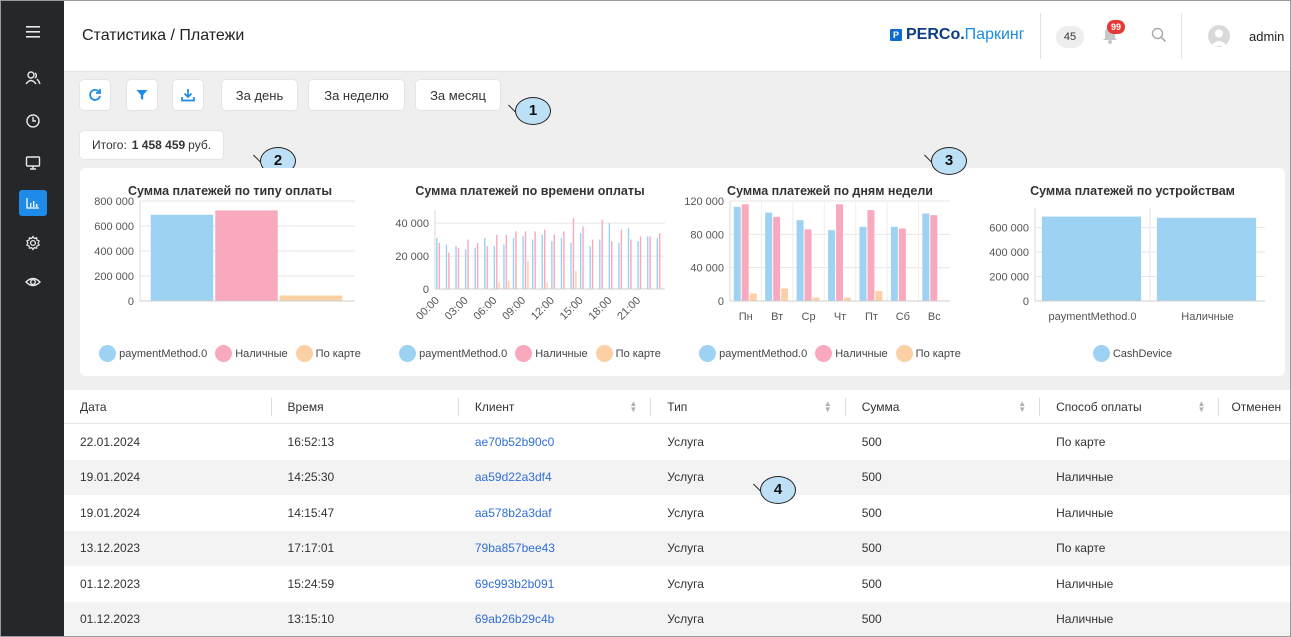  What do you see at coordinates (555, 584) in the screenshot?
I see `cell-client: 69c993b2b091` at bounding box center [555, 584].